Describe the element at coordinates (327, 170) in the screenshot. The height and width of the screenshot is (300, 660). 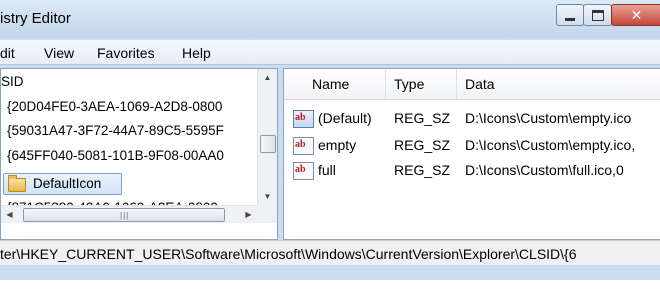
I see `value-name: full` at that location.